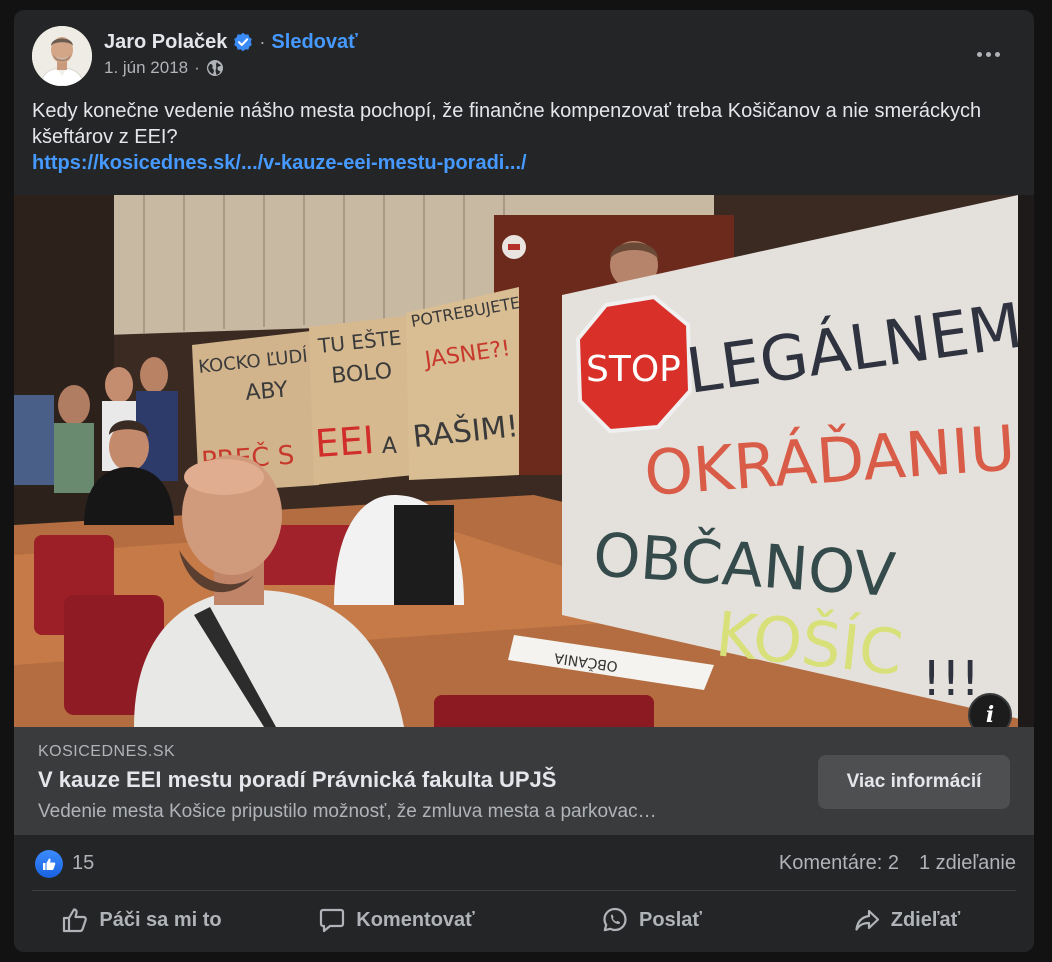 This screenshot has height=962, width=1052. Describe the element at coordinates (243, 42) in the screenshot. I see `verified-badge-icon` at that location.